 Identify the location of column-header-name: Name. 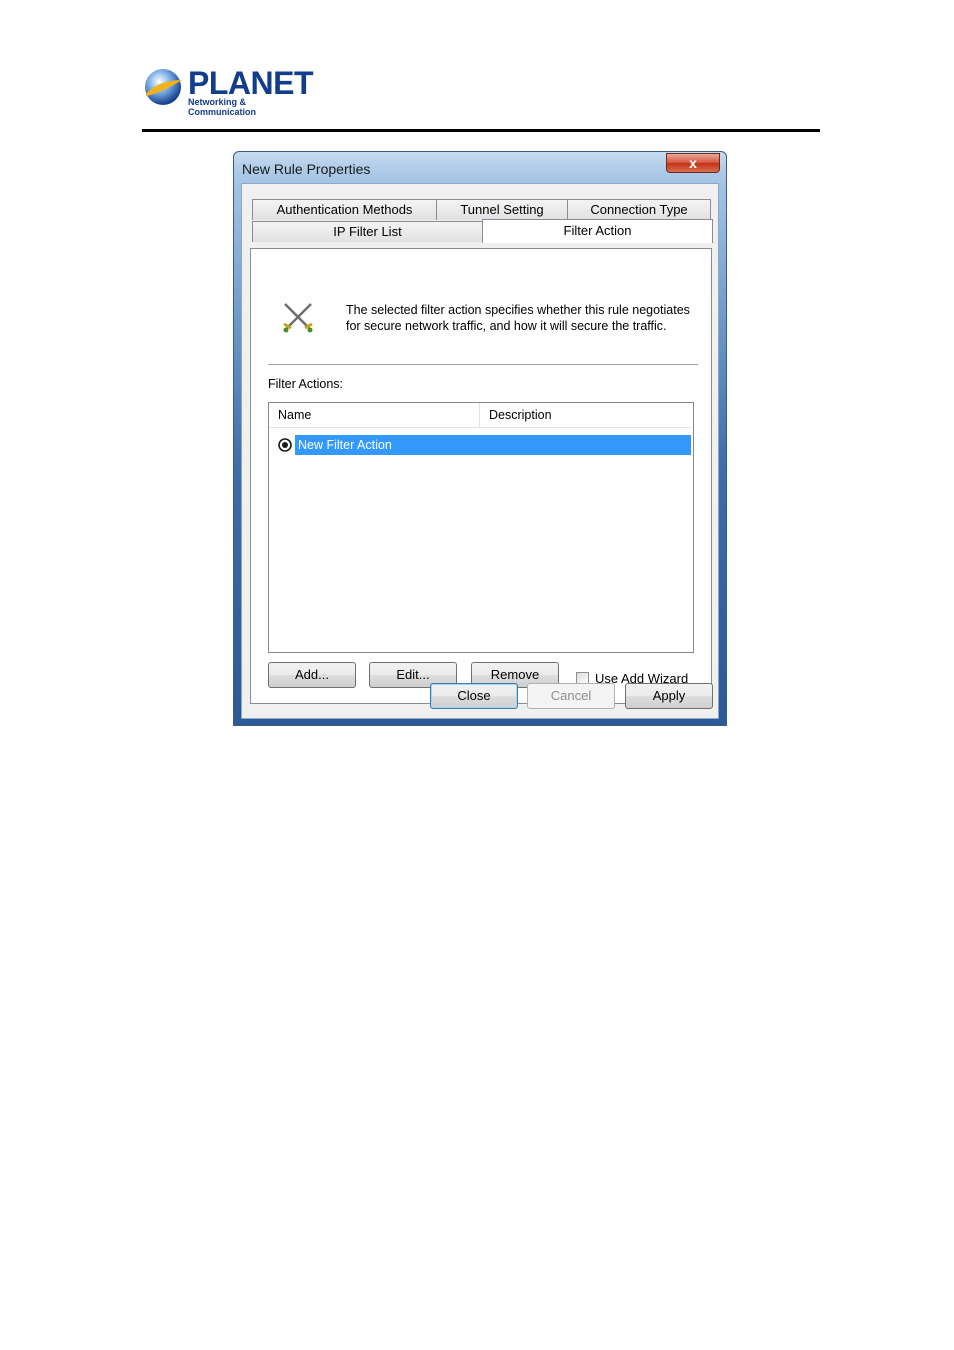
(374, 415).